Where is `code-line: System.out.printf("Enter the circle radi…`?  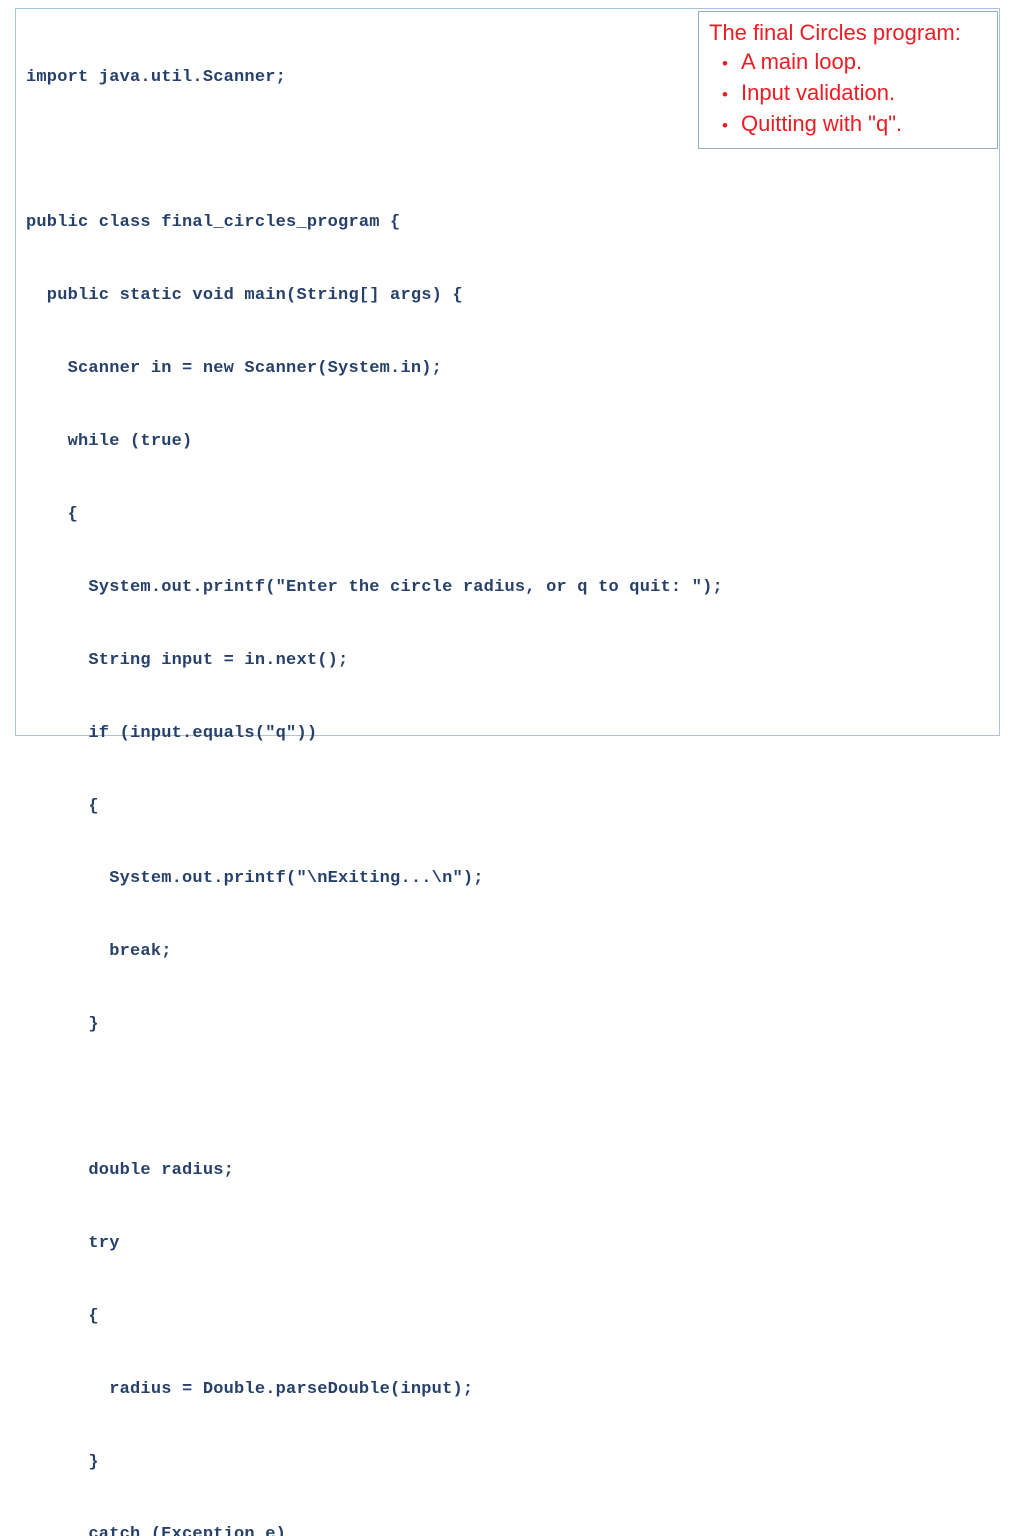 code-line: System.out.printf("Enter the circle radi… is located at coordinates (374, 587).